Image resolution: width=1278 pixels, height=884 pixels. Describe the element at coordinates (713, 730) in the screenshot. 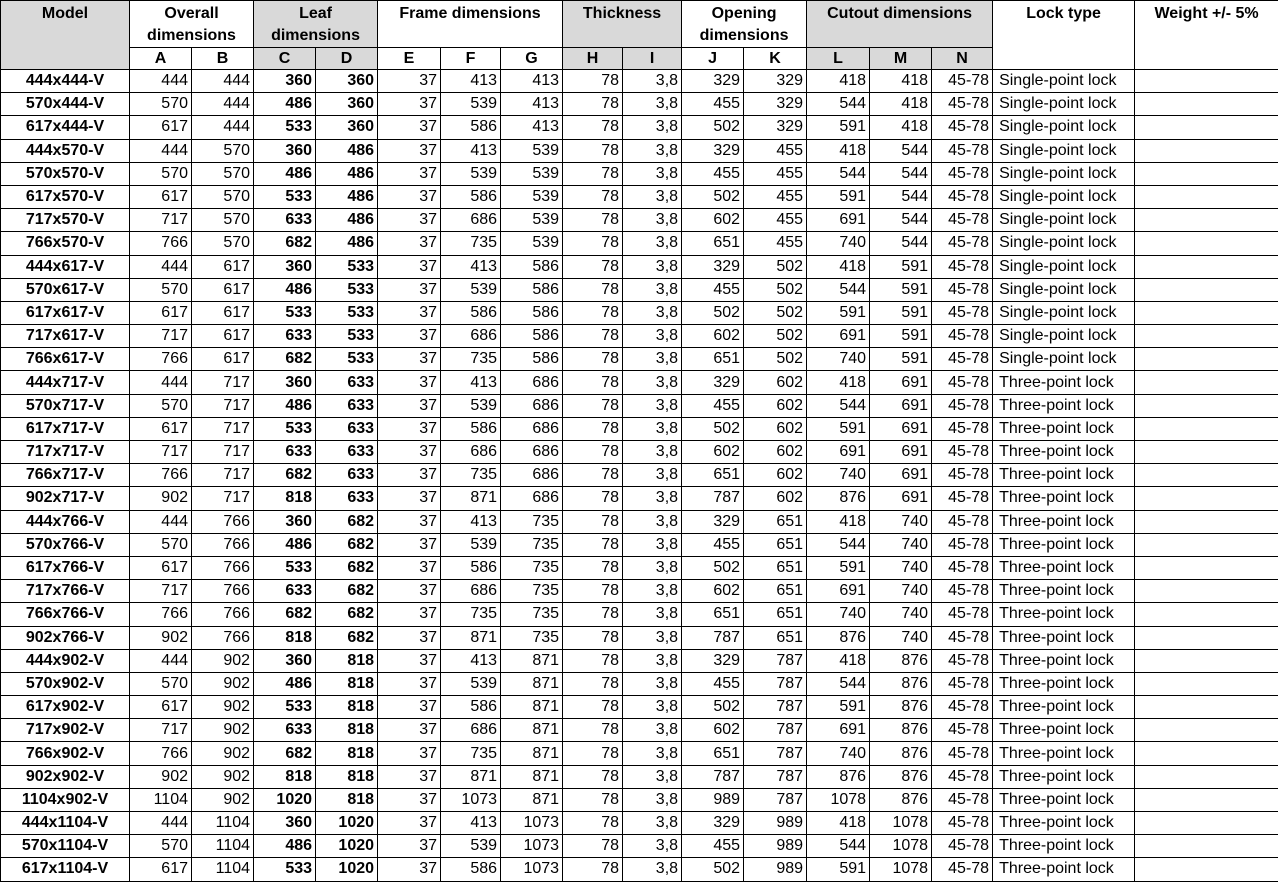

I see `cell-opening-j: 602` at that location.